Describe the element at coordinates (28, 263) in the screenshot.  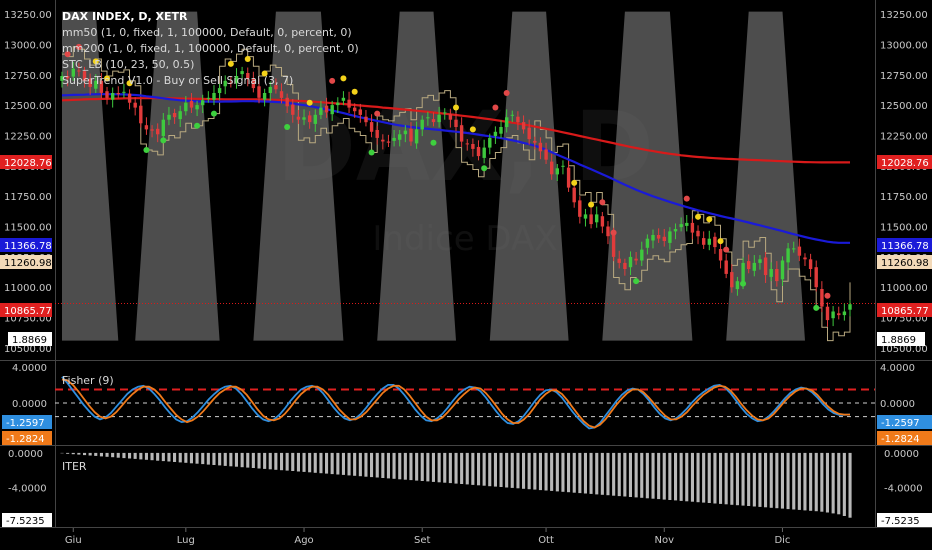
I see `badge-super-left: 11260.98` at that location.